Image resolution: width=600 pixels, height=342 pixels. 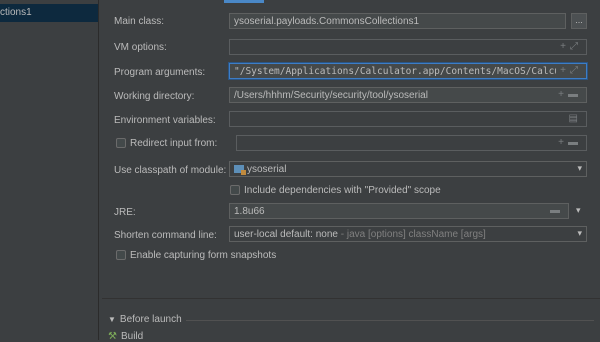 I want to click on before-launch-divider, so click(x=390, y=320).